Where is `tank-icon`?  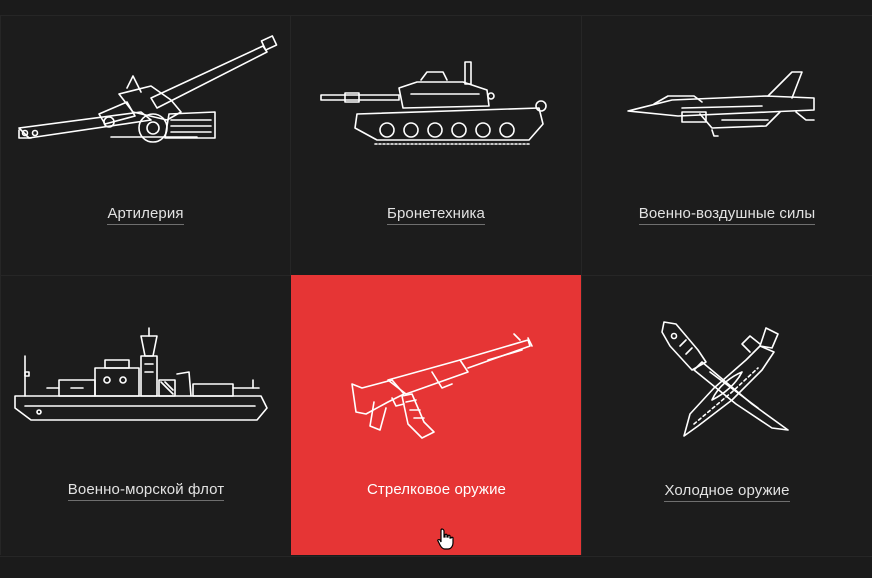 tank-icon is located at coordinates (433, 103).